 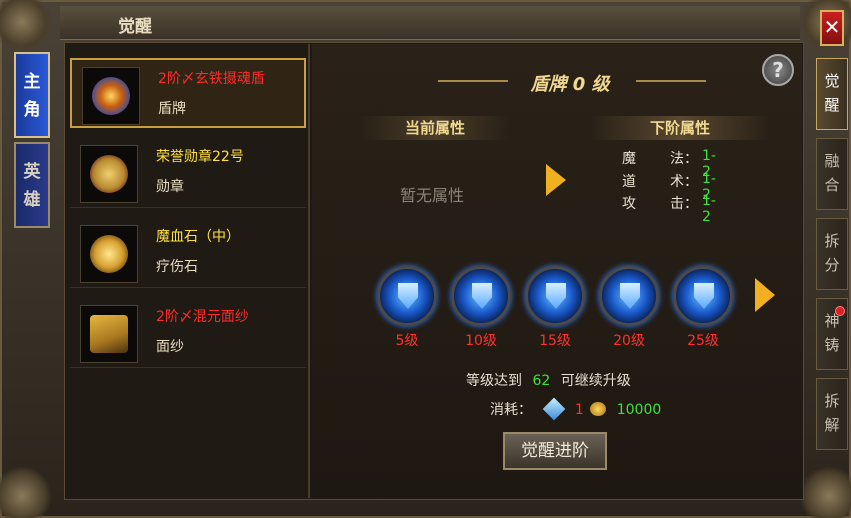 I want to click on level-label: 15级, so click(x=555, y=341).